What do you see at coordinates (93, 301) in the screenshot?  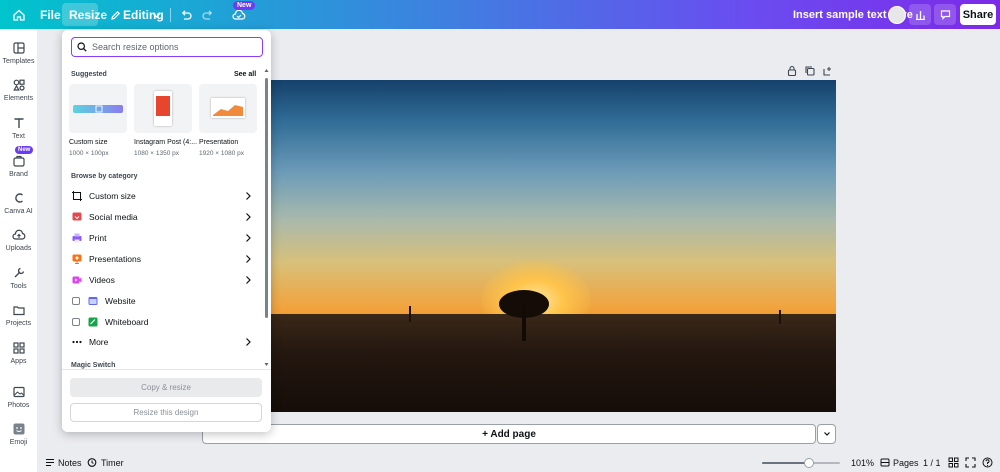 I see `website-icon` at bounding box center [93, 301].